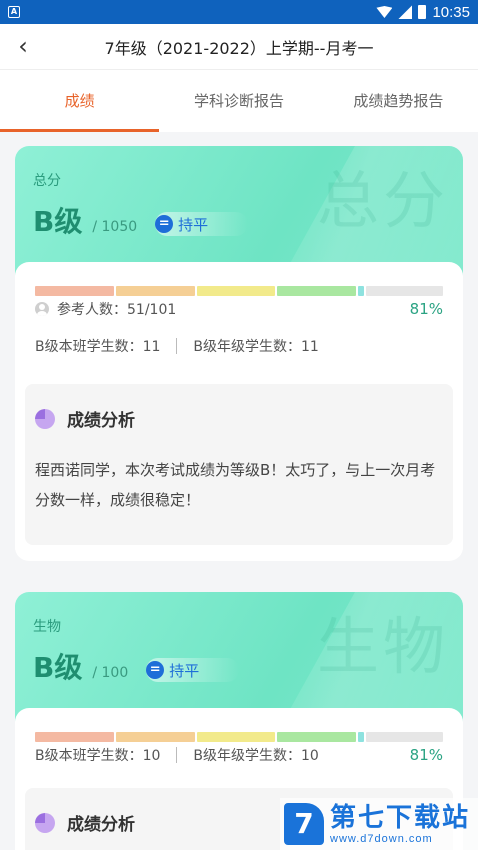 This screenshot has width=478, height=850. Describe the element at coordinates (239, 211) in the screenshot. I see `score-card-header: 总分 总分 B级 / 1050 = 持平` at that location.